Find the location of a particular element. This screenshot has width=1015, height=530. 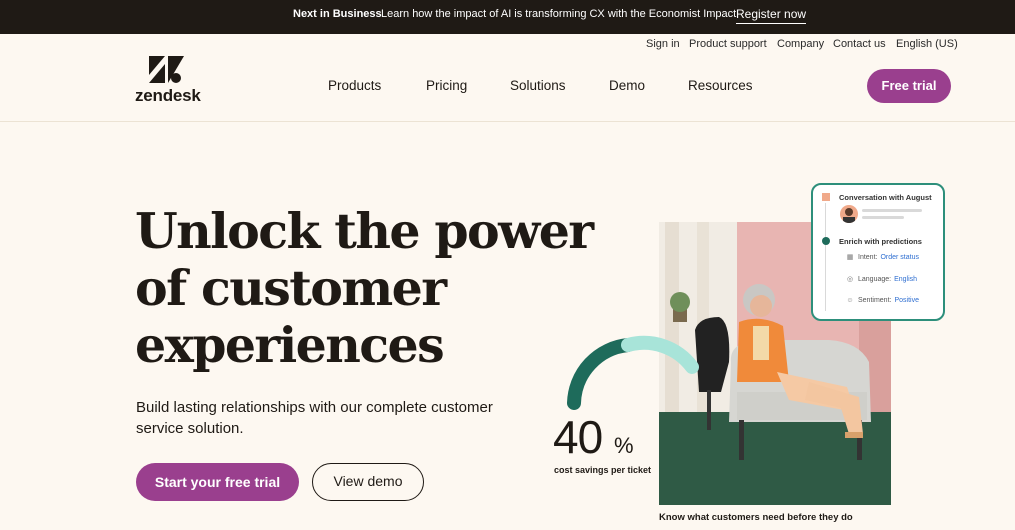

nav-solutions: Solutions is located at coordinates (538, 85).